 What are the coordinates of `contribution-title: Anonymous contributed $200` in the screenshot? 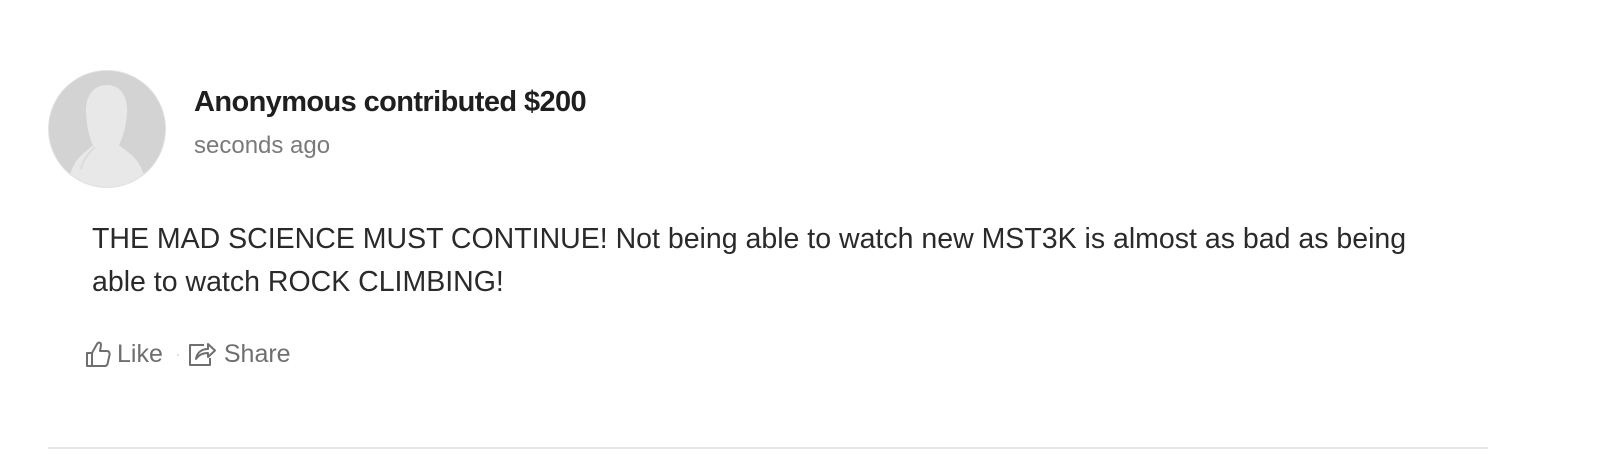 It's located at (390, 102).